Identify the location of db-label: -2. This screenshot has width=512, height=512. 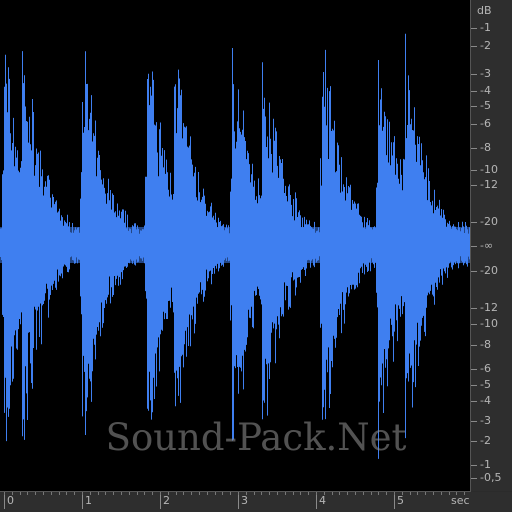
(485, 45).